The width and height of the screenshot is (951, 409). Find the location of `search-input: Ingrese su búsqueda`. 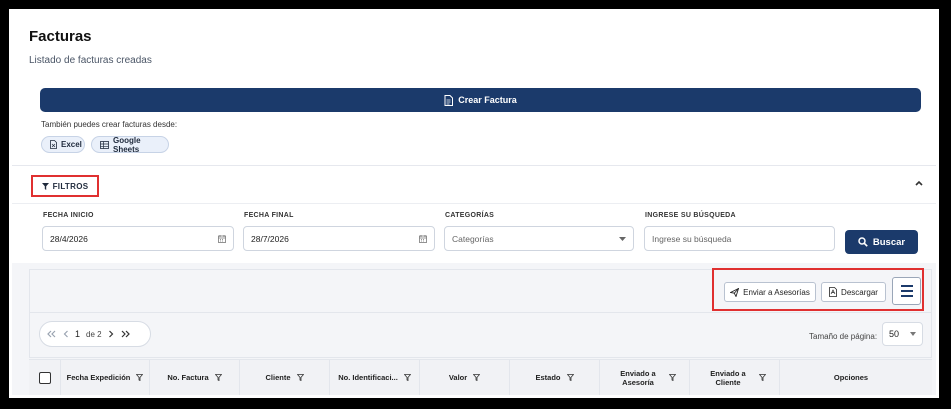

search-input: Ingrese su búsqueda is located at coordinates (739, 238).